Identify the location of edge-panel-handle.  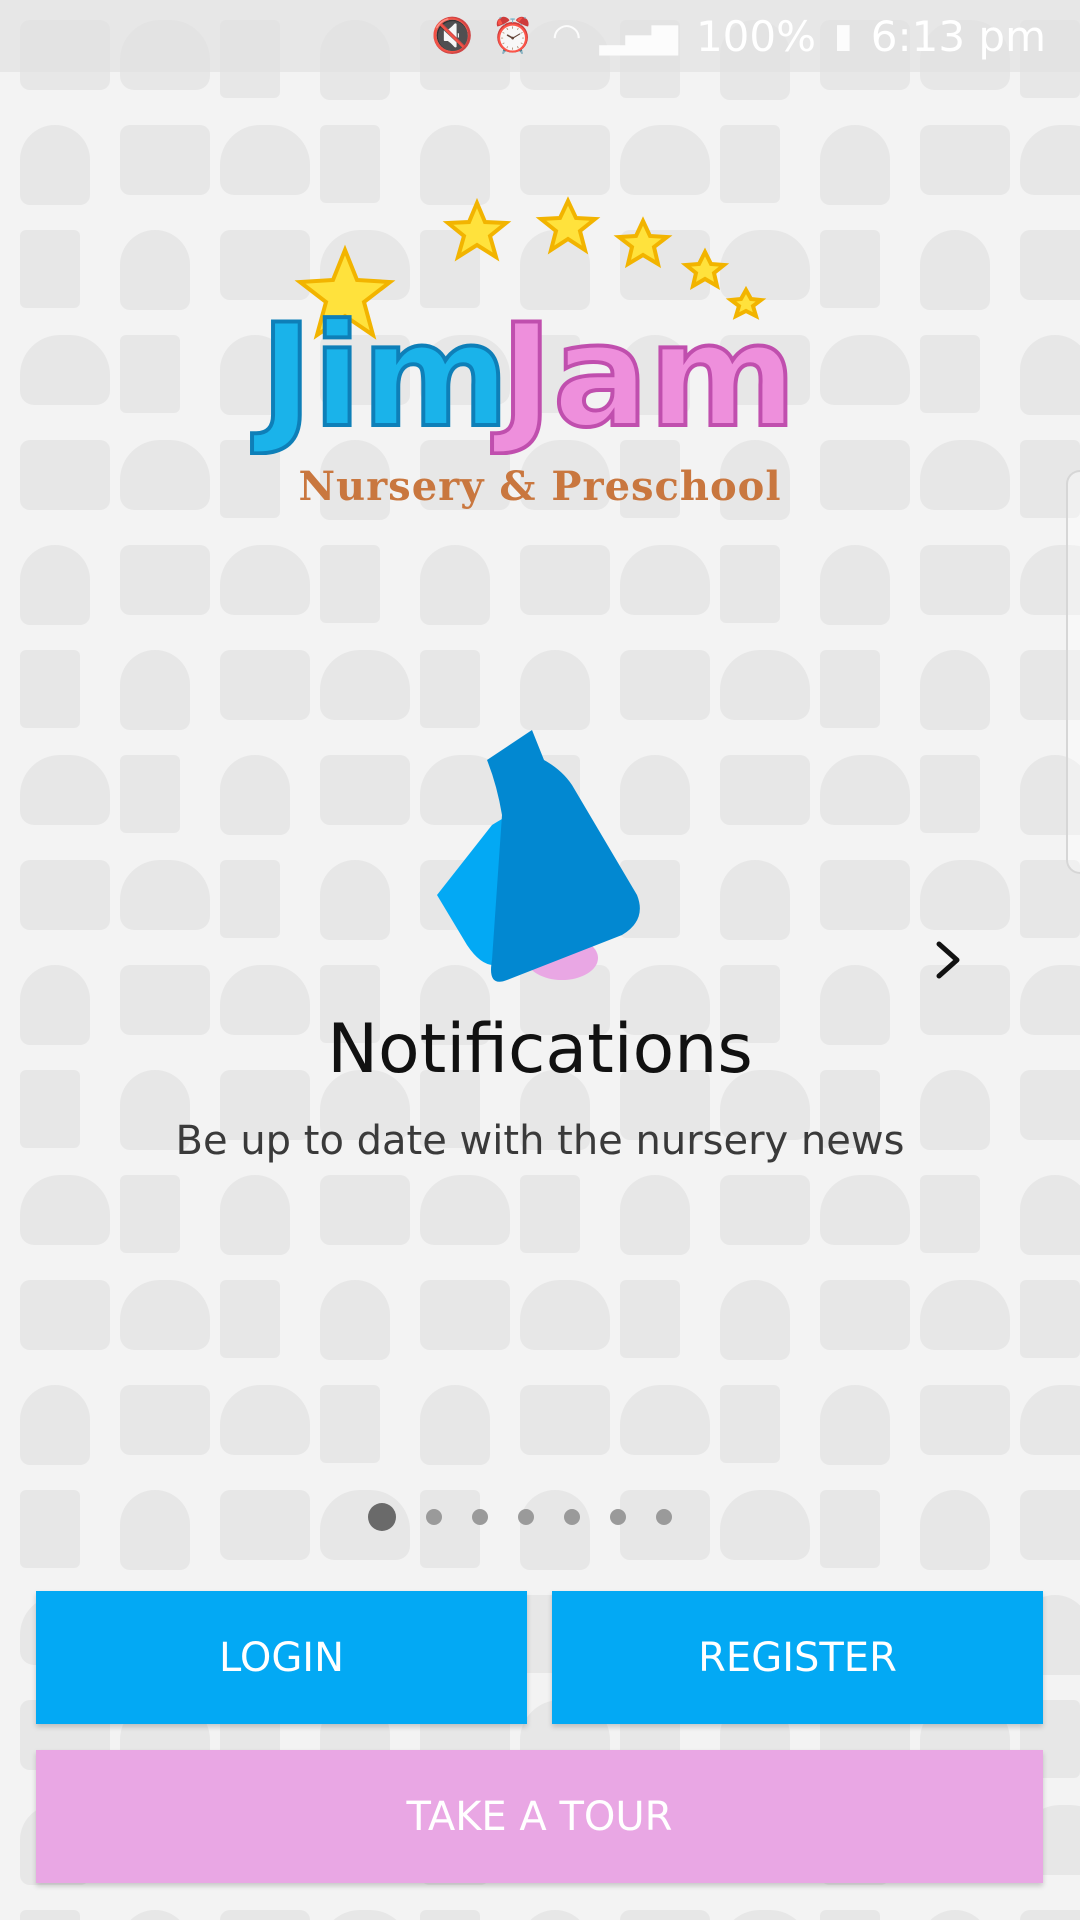
(1073, 672).